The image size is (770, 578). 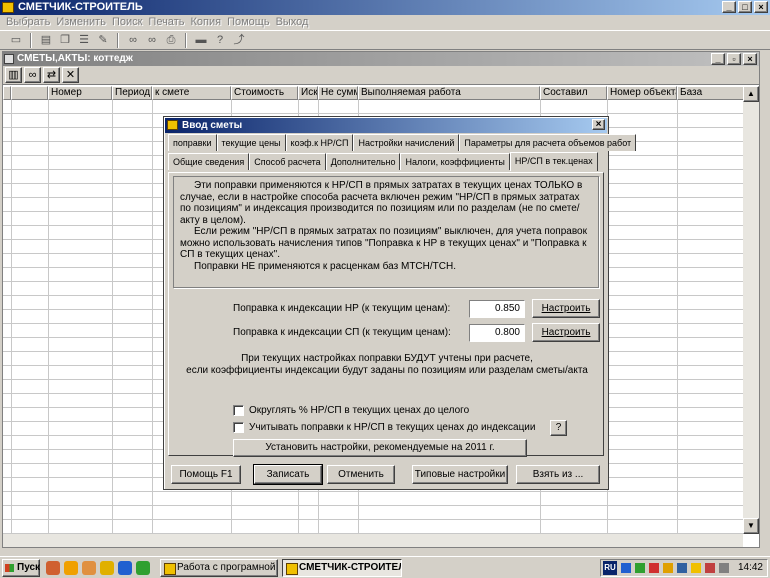 I want to click on question-help-button: ?, so click(x=558, y=428).